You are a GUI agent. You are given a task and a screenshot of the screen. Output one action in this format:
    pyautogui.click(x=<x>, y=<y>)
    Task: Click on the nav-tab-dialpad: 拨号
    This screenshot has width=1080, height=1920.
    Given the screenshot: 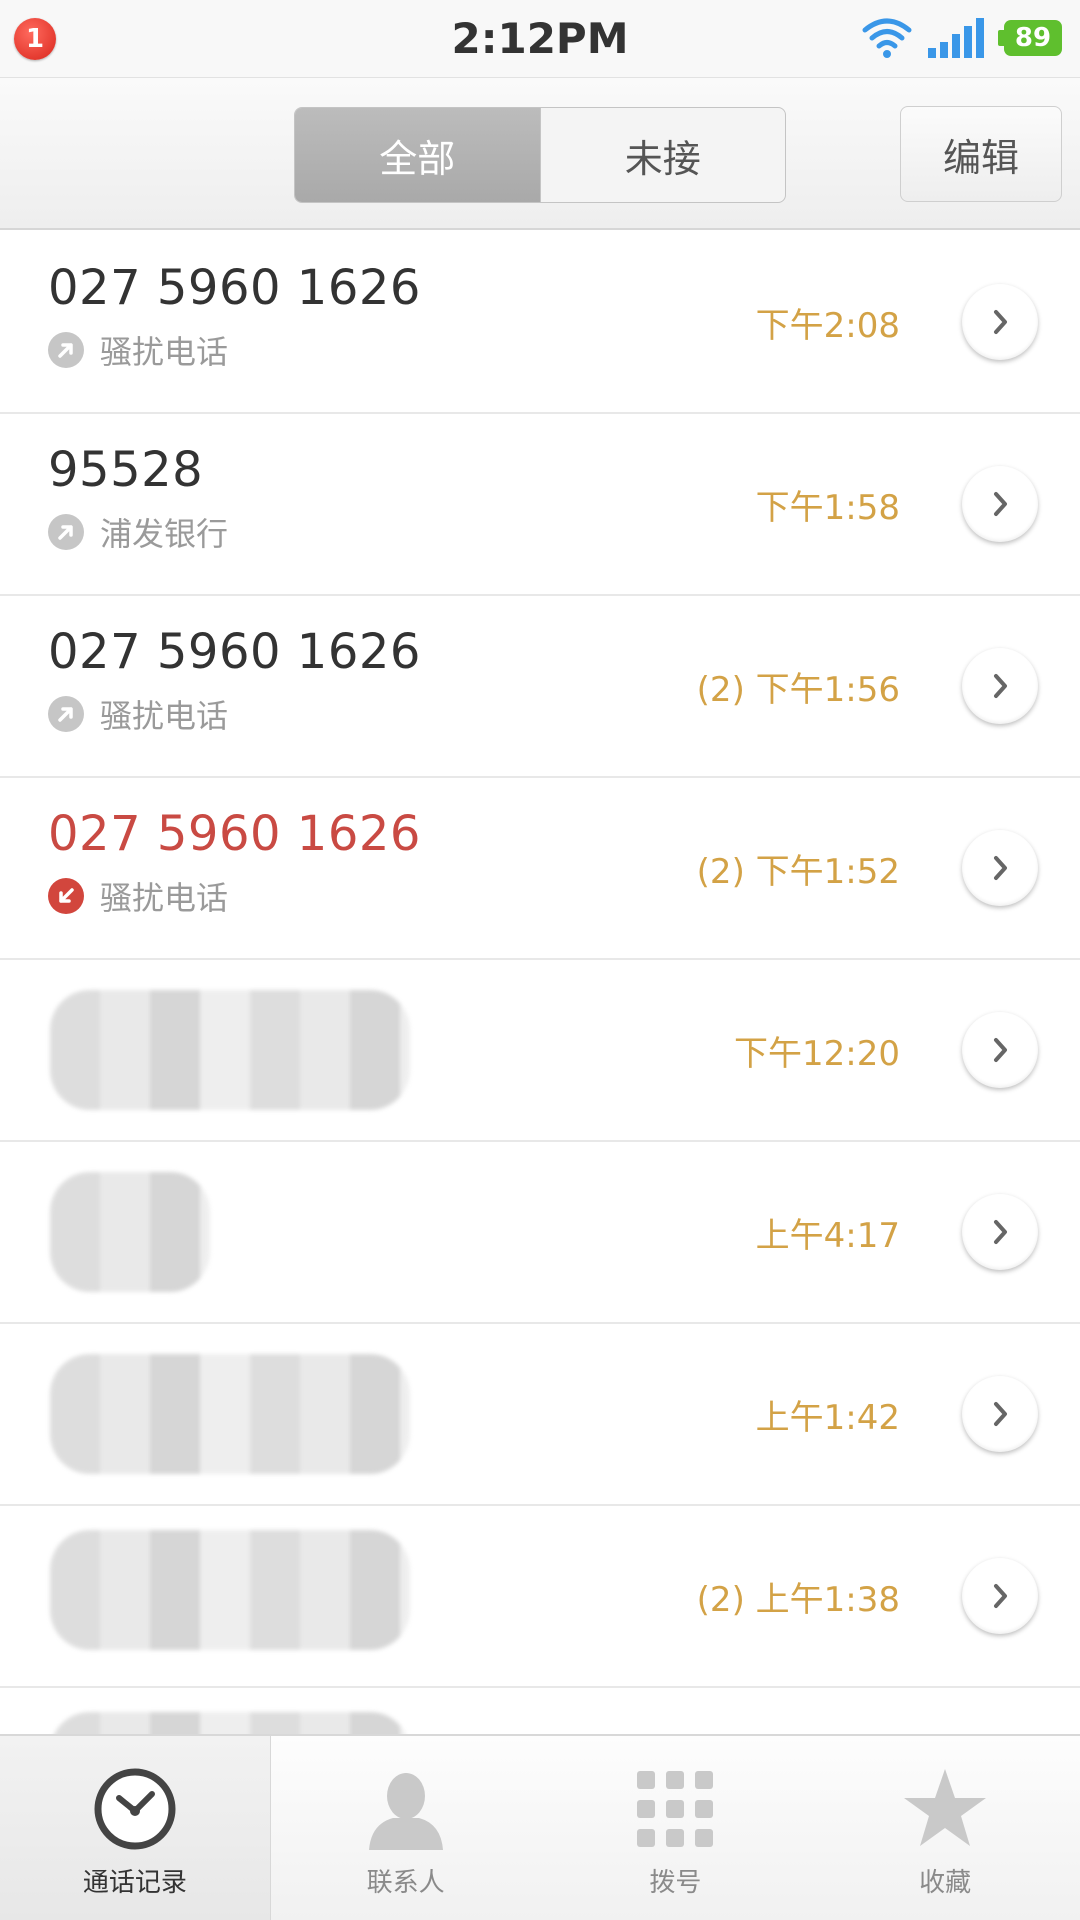 What is the action you would take?
    pyautogui.click(x=676, y=1828)
    